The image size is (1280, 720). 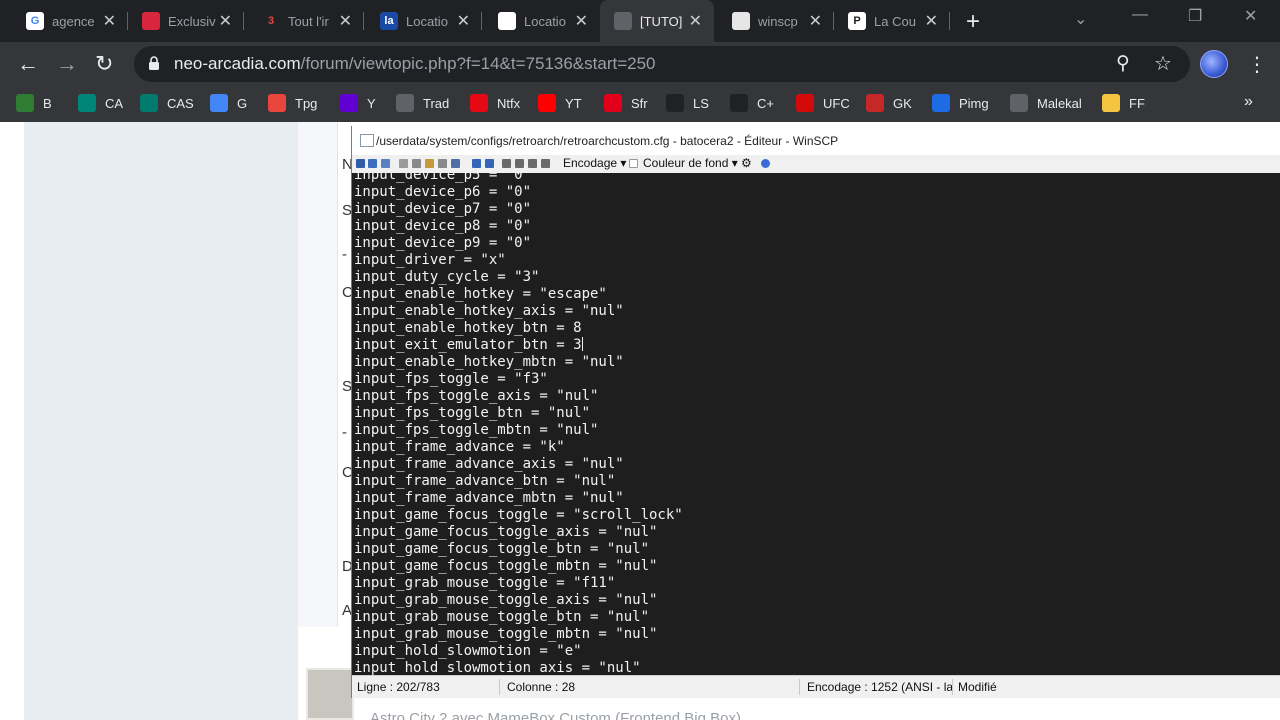 What do you see at coordinates (687, 103) in the screenshot?
I see `bookmark-item: LS` at bounding box center [687, 103].